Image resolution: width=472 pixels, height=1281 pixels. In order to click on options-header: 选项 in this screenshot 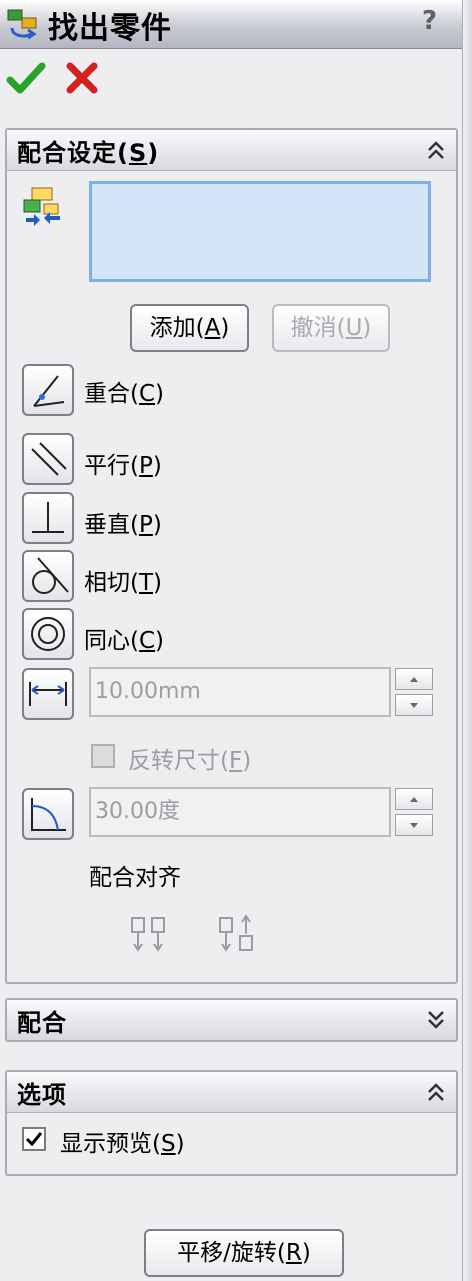, I will do `click(231, 1092)`.